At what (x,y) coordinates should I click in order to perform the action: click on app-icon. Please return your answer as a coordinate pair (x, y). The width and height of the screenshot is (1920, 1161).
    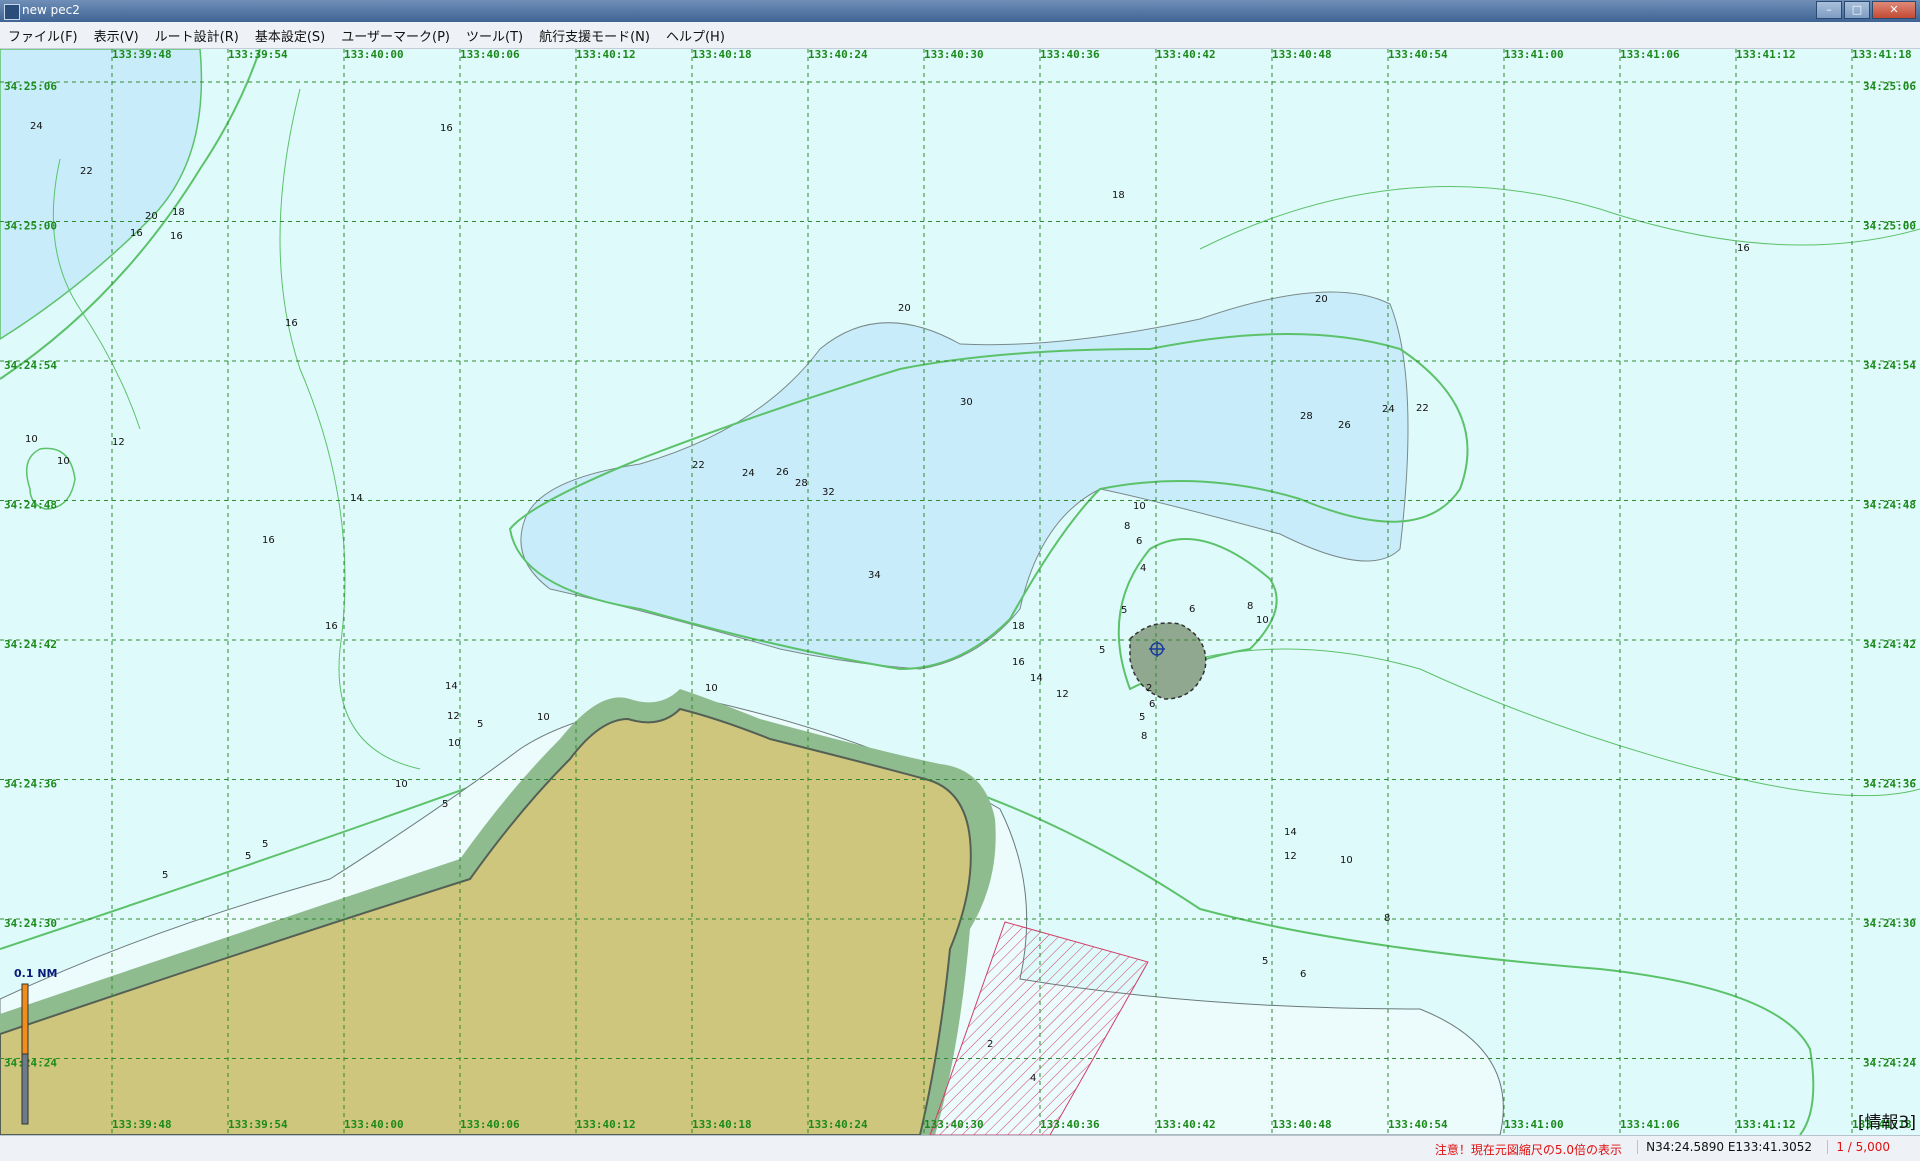
    Looking at the image, I should click on (12, 12).